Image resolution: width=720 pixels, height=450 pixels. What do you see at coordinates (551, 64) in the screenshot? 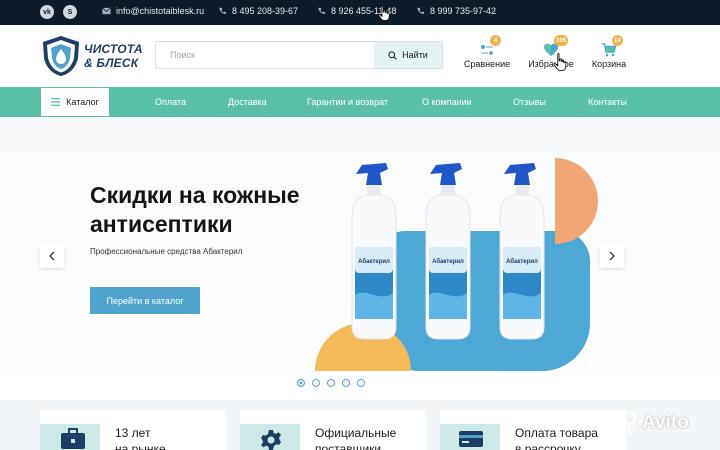
I see `favorites-label: Избранное` at bounding box center [551, 64].